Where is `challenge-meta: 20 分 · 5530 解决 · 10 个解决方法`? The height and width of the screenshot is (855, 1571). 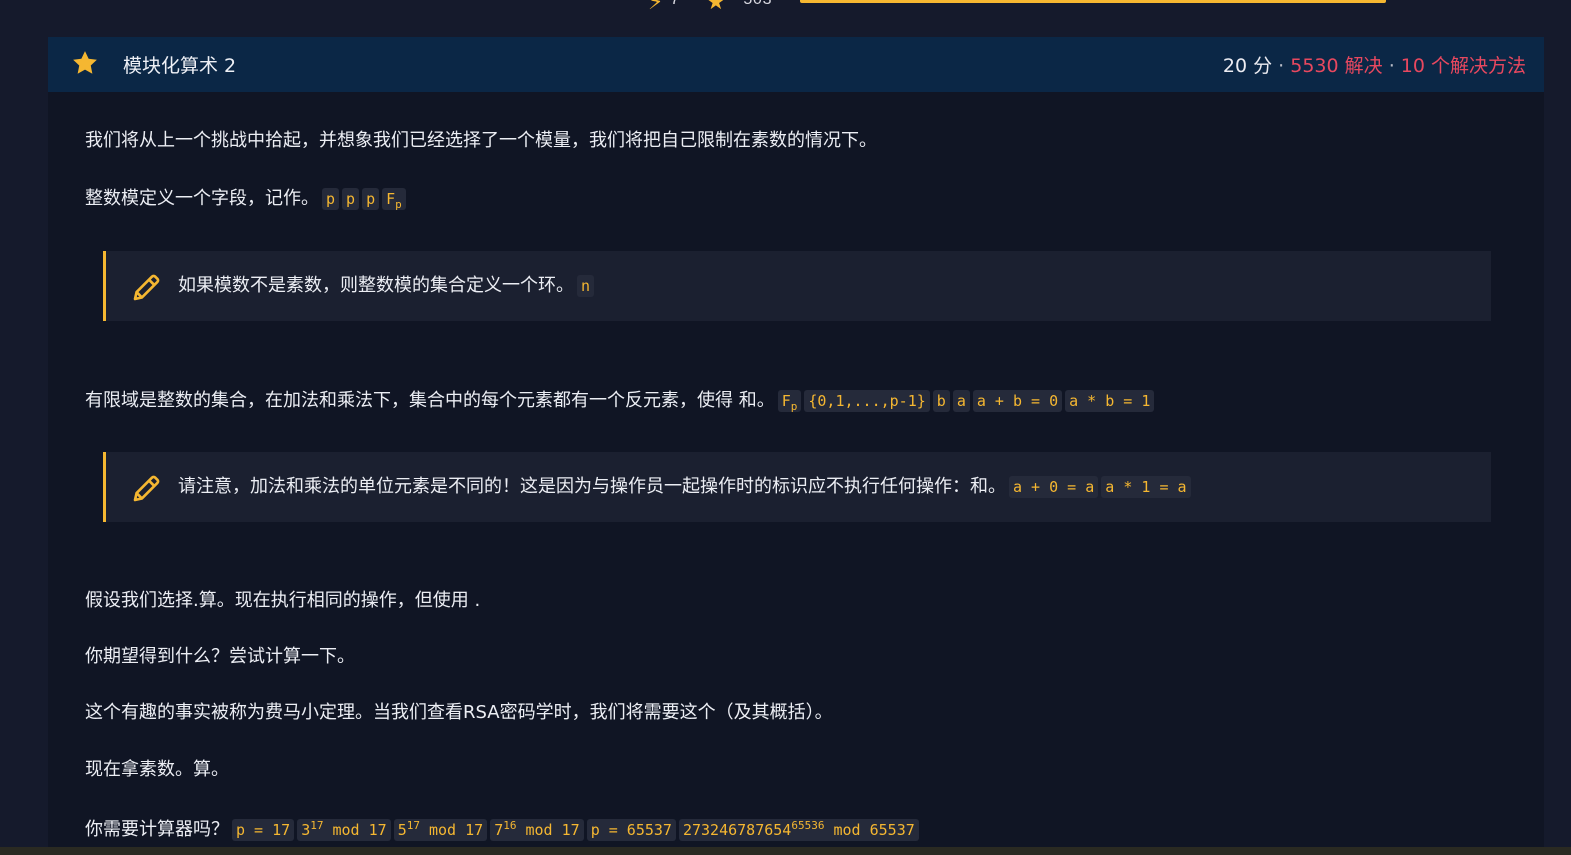
challenge-meta: 20 分 · 5530 解决 · 10 个解决方法 is located at coordinates (1374, 64).